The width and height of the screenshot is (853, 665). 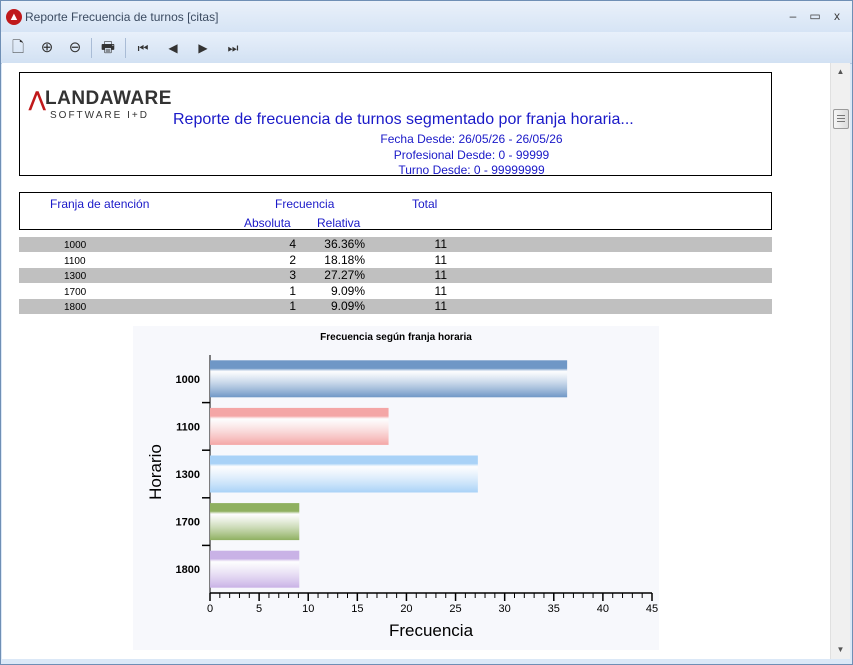 What do you see at coordinates (108, 98) in the screenshot?
I see `logo-name: LANDAWARE` at bounding box center [108, 98].